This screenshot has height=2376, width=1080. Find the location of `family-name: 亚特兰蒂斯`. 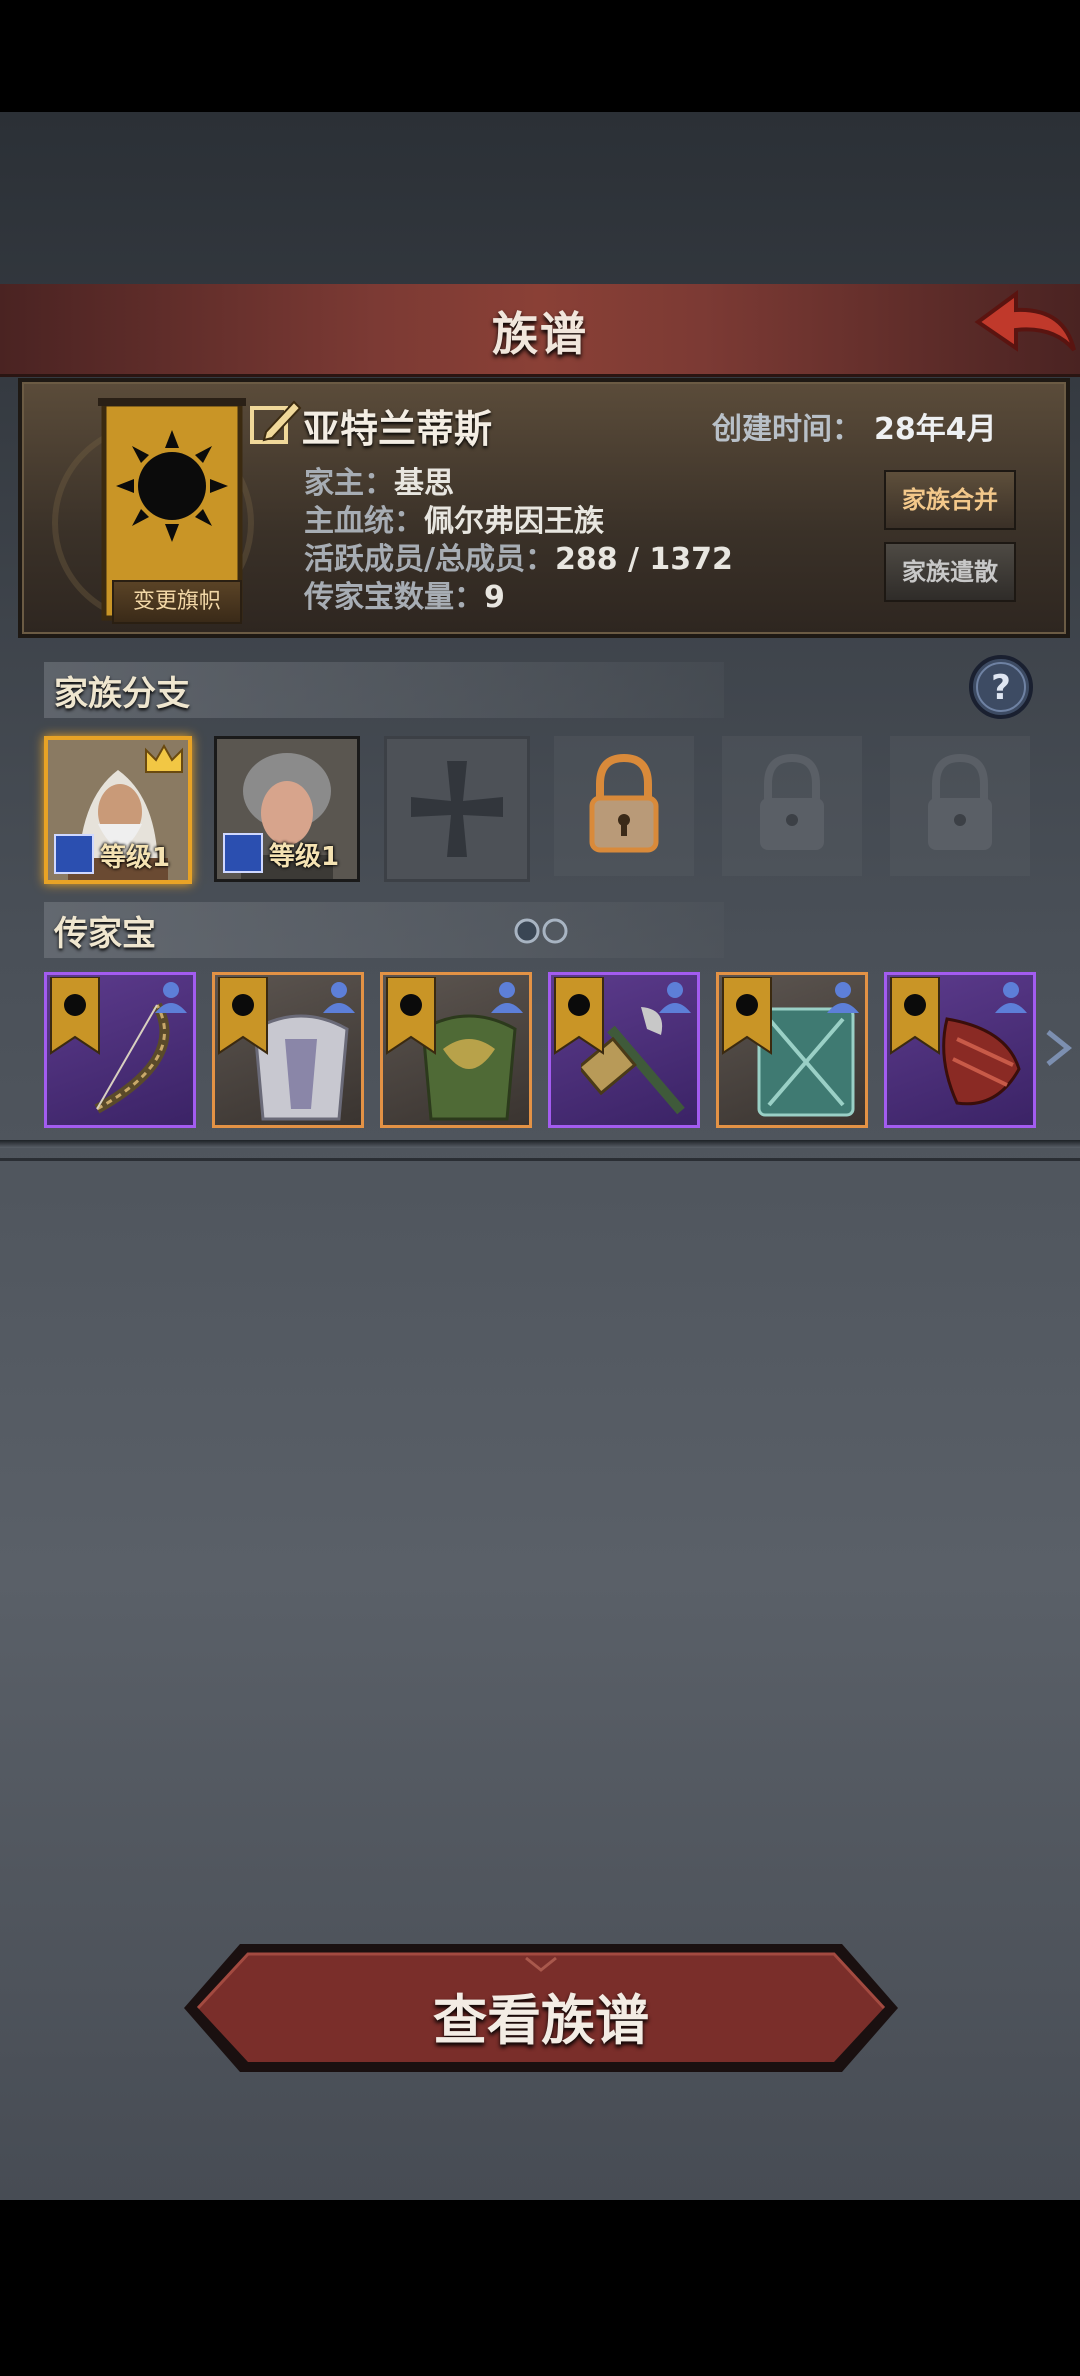

family-name: 亚特兰蒂斯 is located at coordinates (397, 429).